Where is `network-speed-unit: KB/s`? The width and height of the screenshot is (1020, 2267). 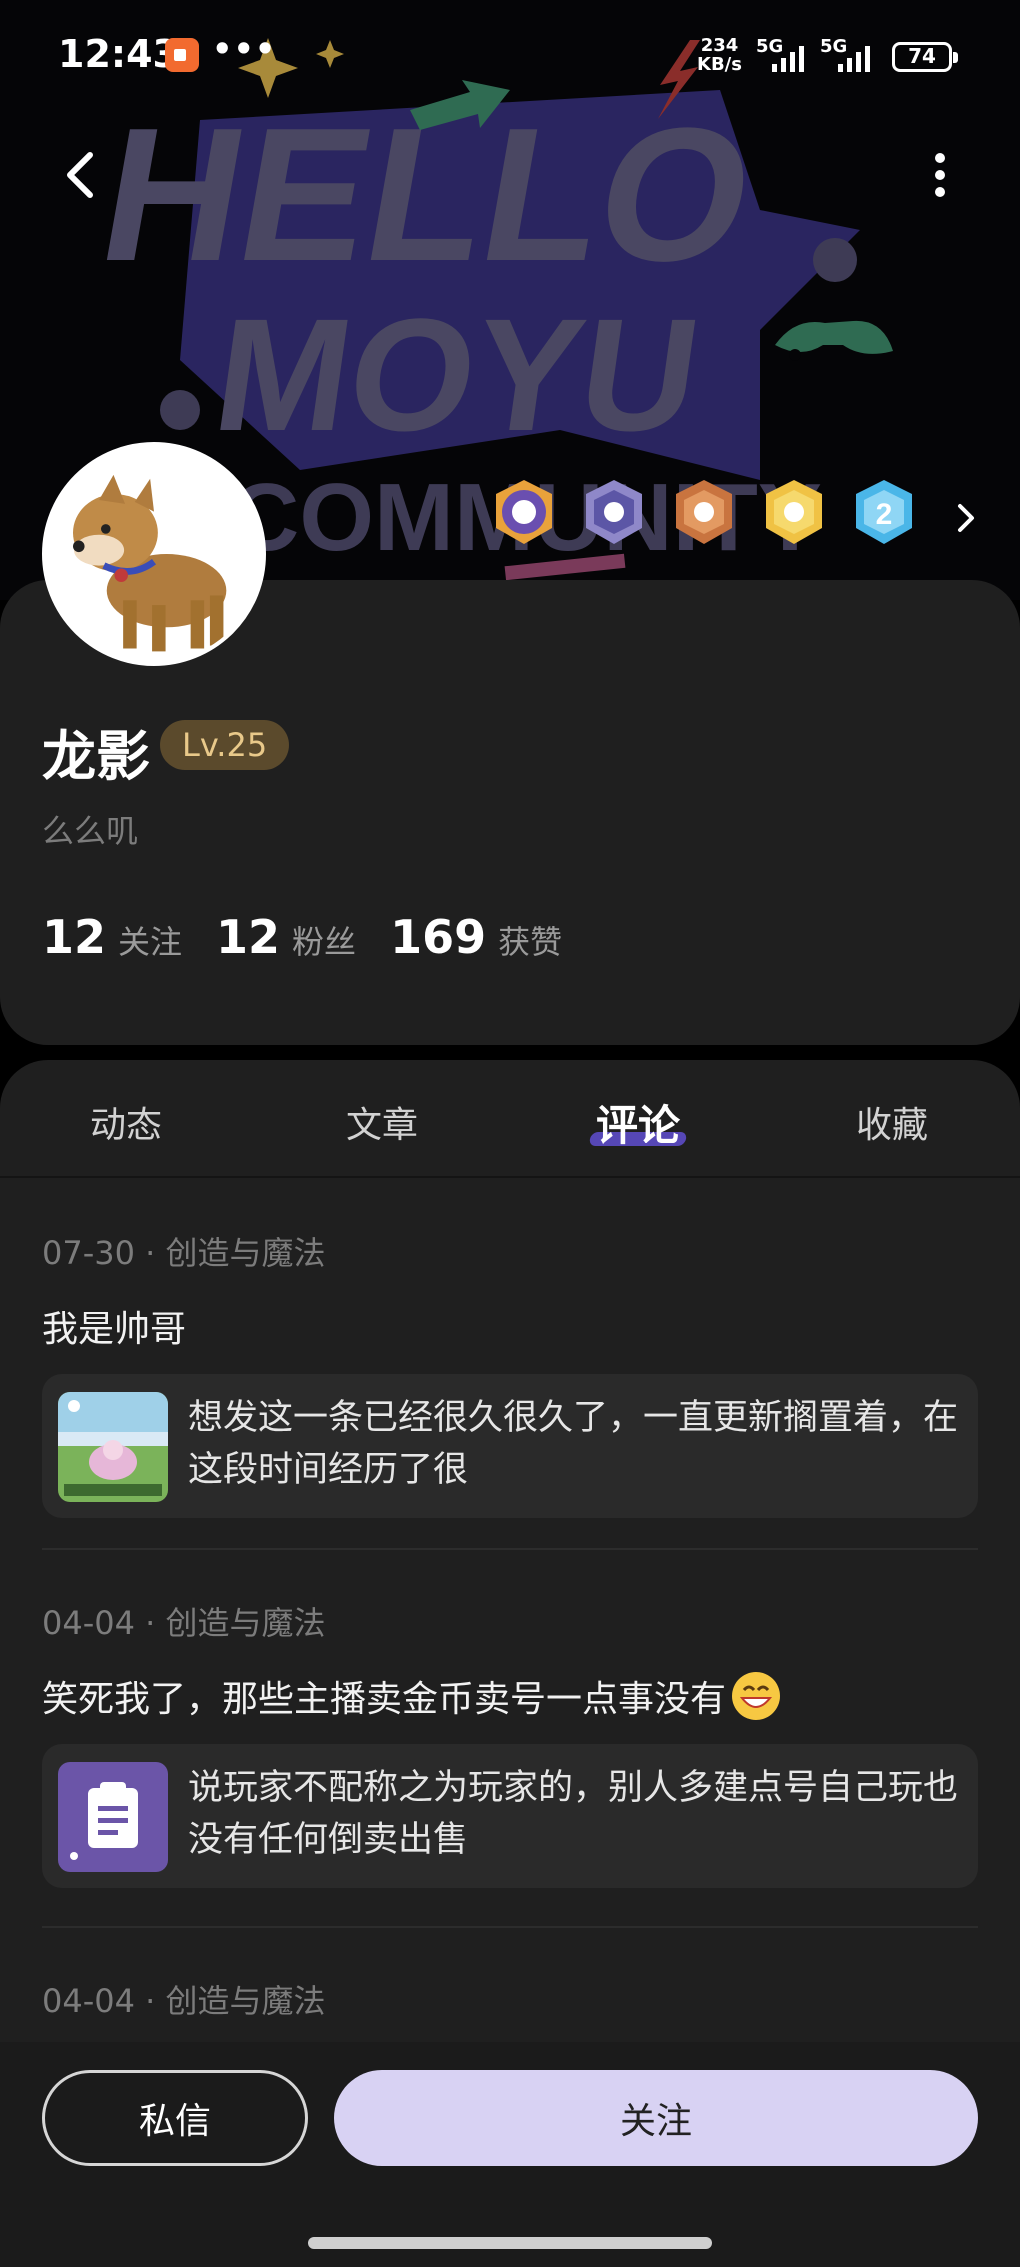
network-speed-unit: KB/s is located at coordinates (719, 64).